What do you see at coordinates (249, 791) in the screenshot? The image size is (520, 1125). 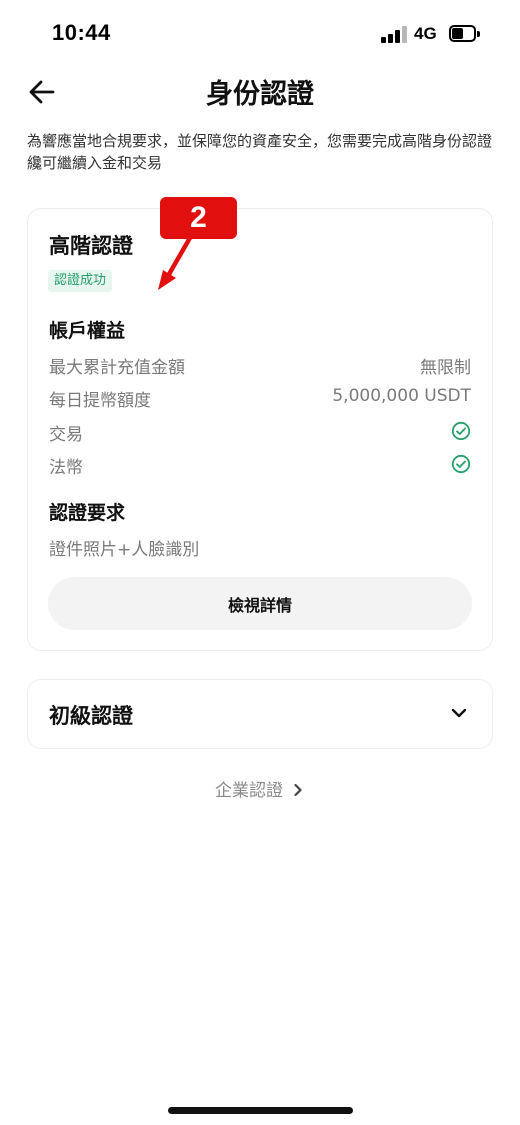 I see `enterprise-link-label: 企業認證` at bounding box center [249, 791].